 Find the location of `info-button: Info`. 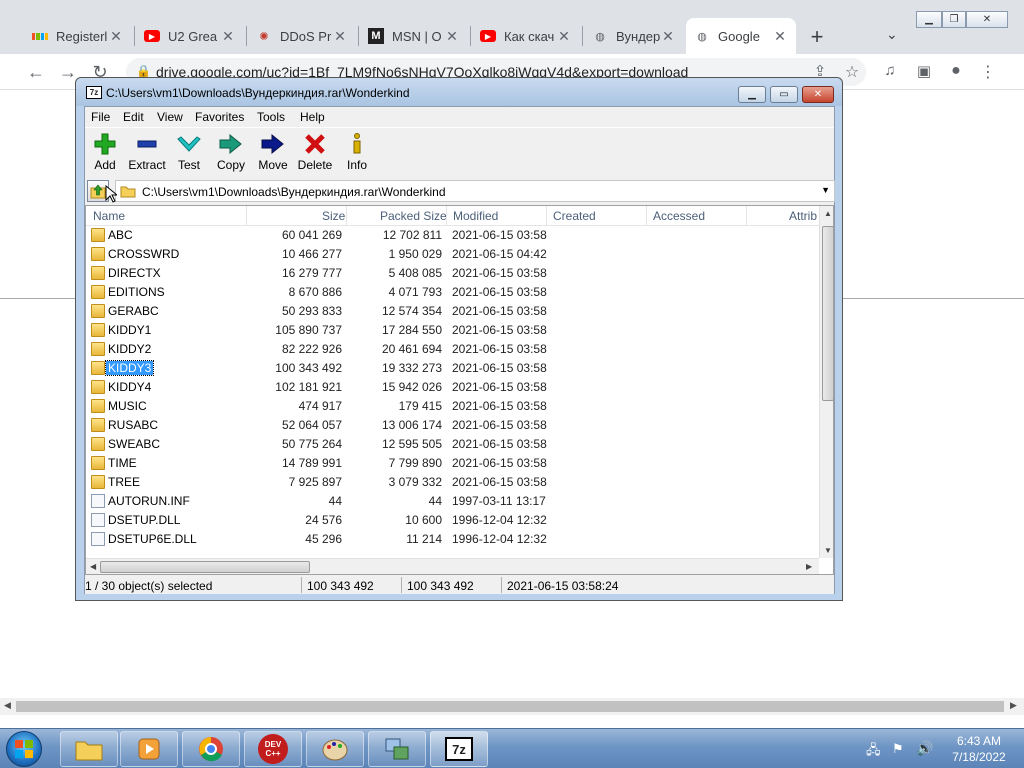

info-button: Info is located at coordinates (357, 152).